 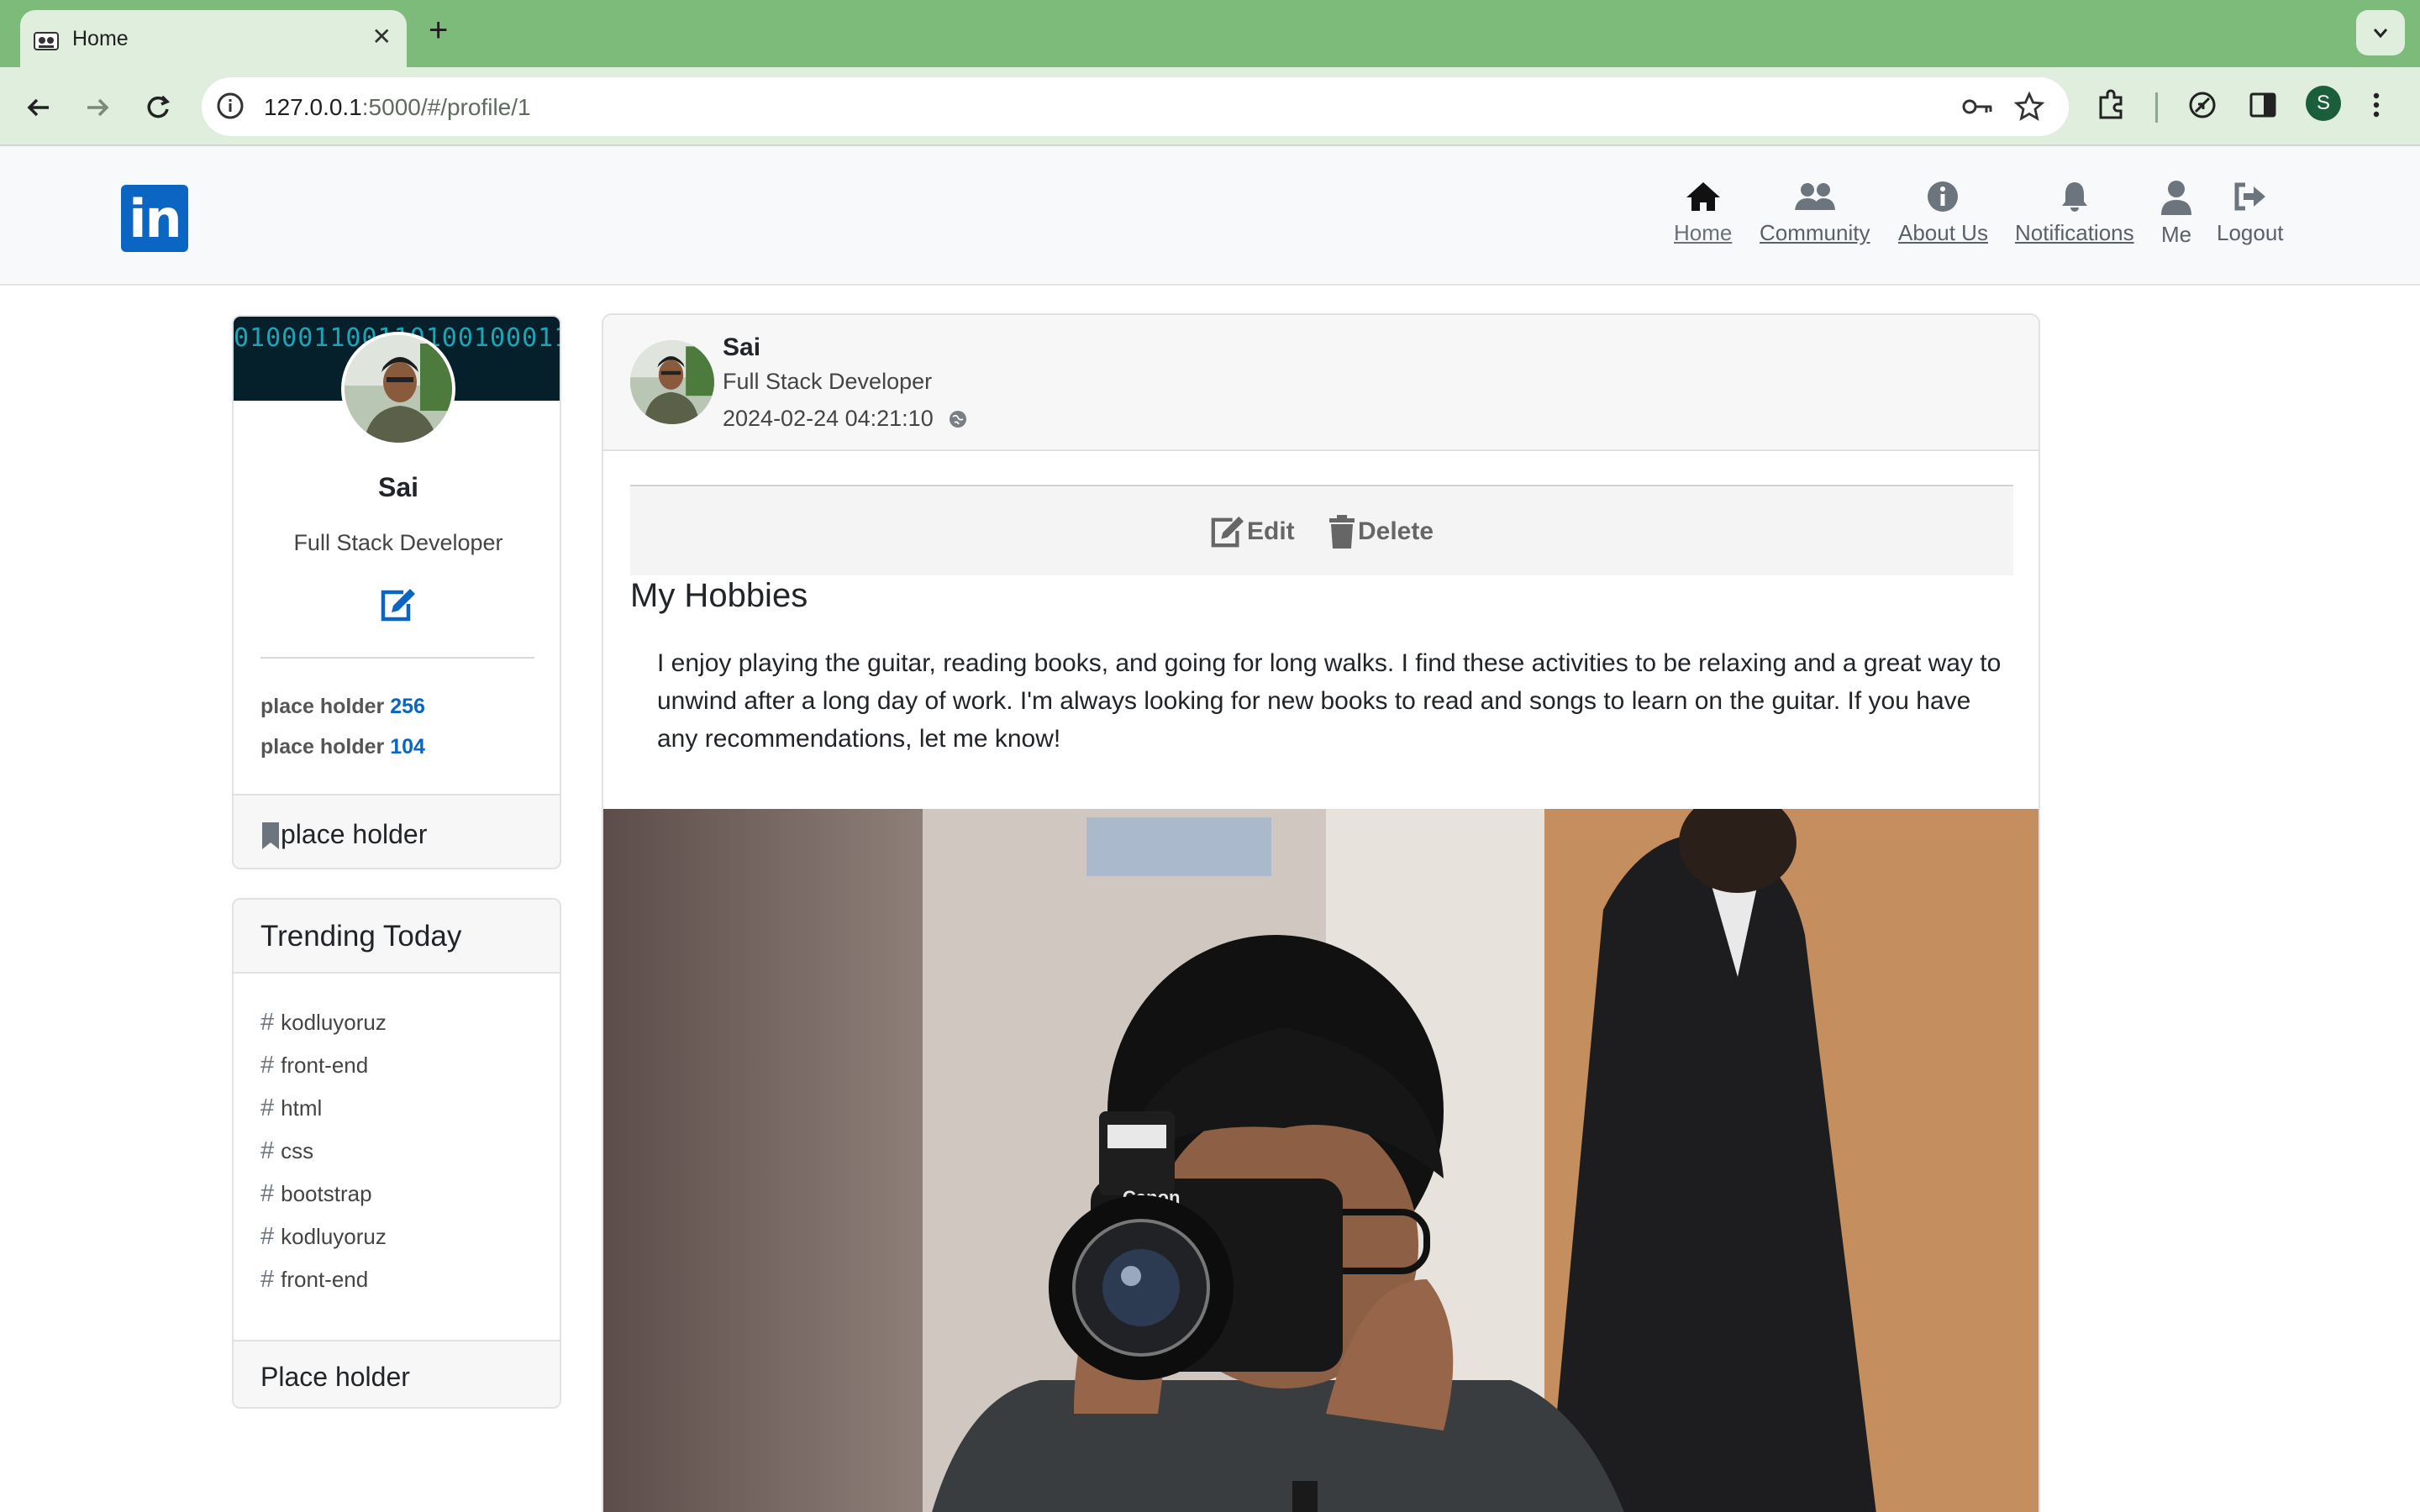 I want to click on profile-name: Sai, so click(x=398, y=487).